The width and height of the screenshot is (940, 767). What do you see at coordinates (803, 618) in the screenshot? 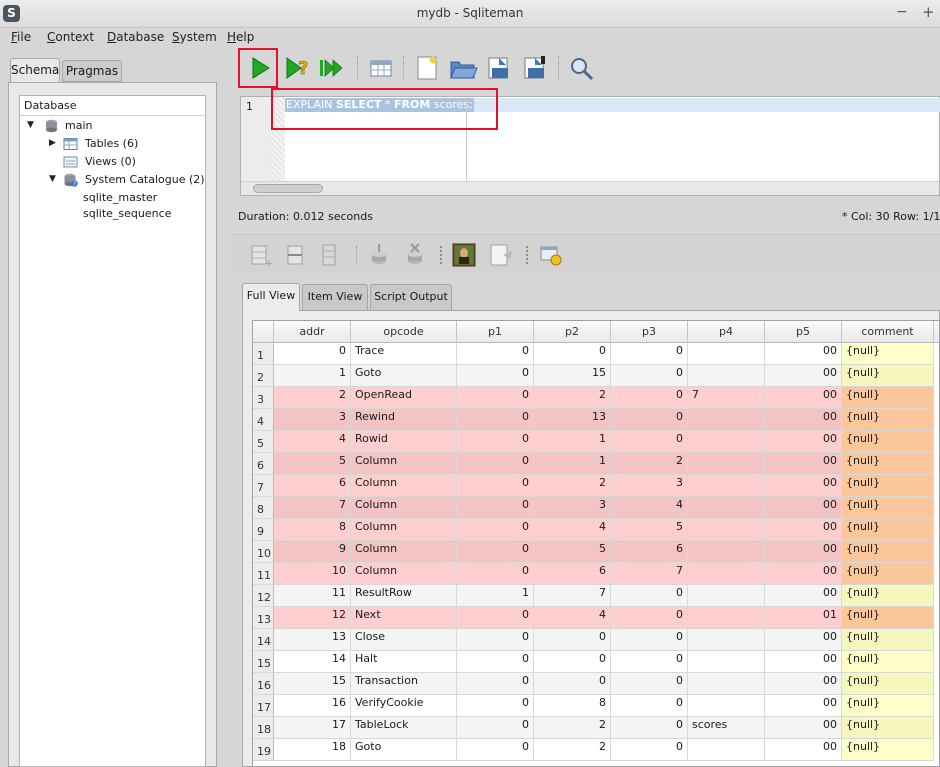
I see `cell-p5: 01` at bounding box center [803, 618].